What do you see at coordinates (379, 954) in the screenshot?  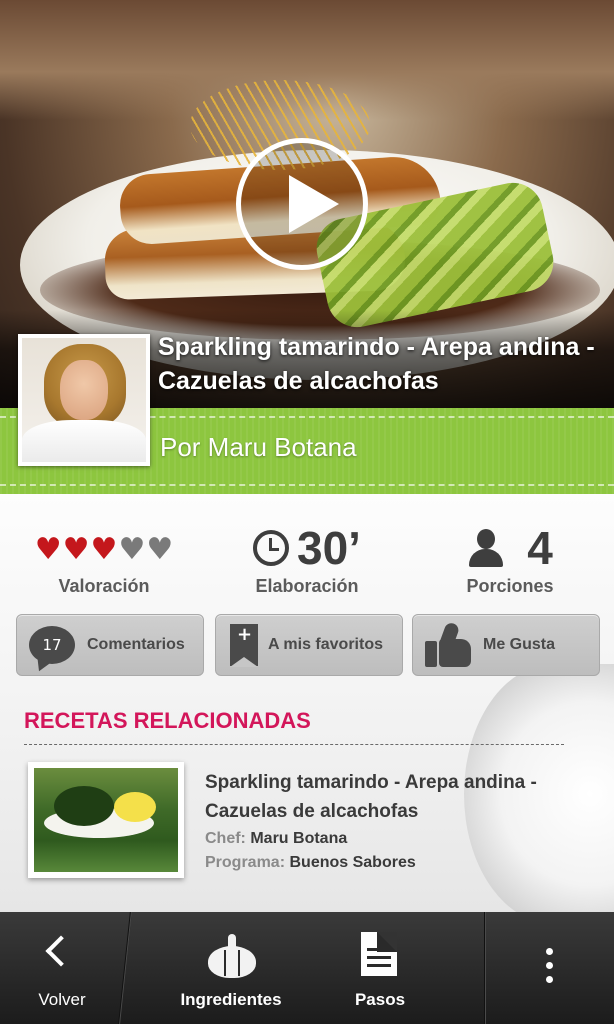 I see `document-icon` at bounding box center [379, 954].